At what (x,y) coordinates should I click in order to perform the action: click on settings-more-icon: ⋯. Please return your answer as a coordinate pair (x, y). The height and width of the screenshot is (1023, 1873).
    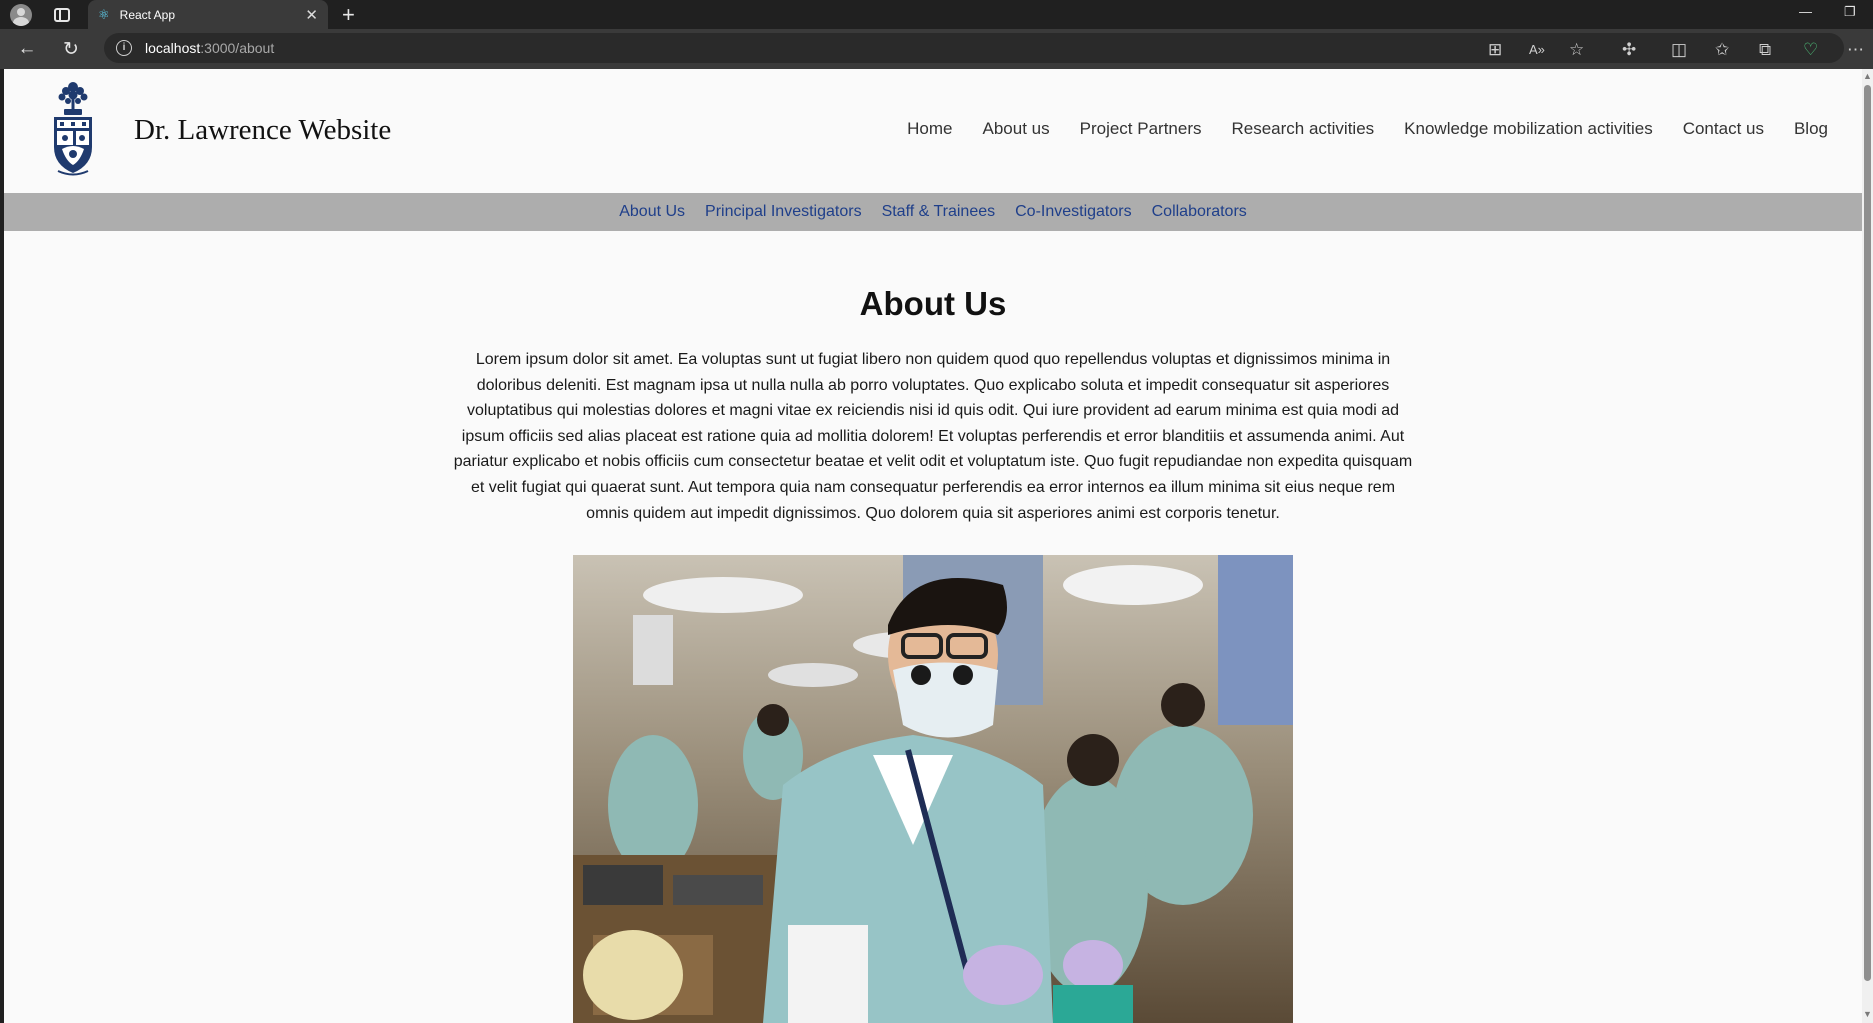
    Looking at the image, I should click on (1855, 50).